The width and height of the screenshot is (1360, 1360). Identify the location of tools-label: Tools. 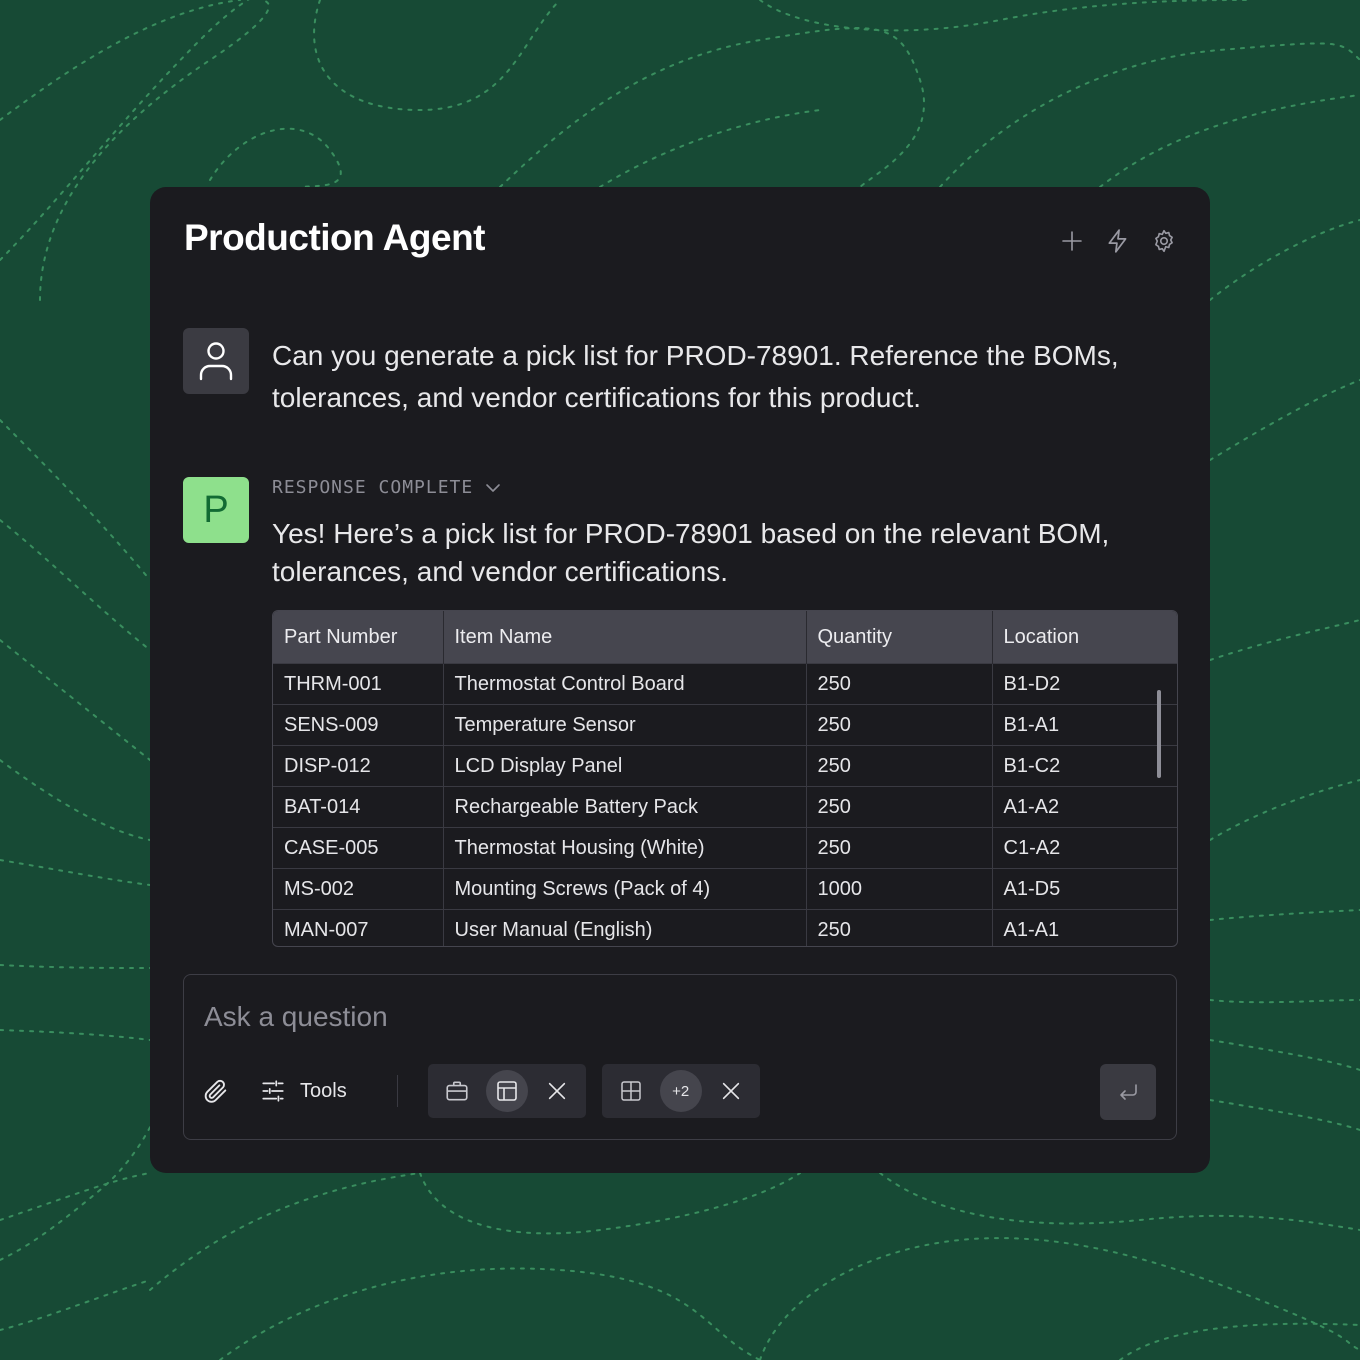
(323, 1090).